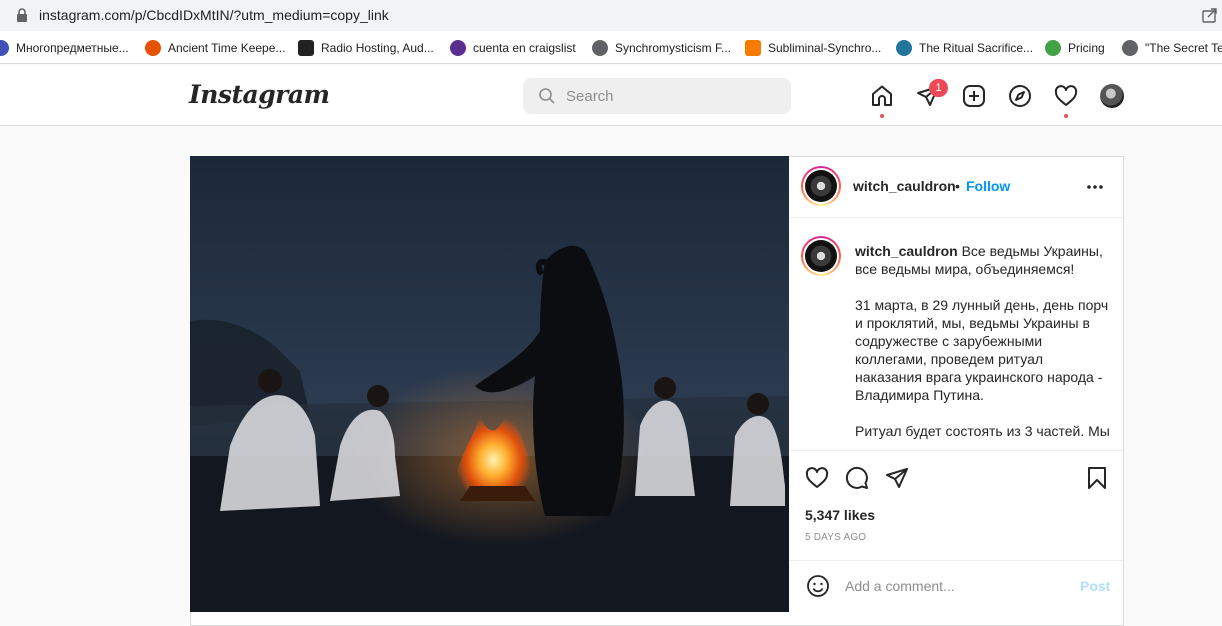  Describe the element at coordinates (906, 251) in the screenshot. I see `caption-username: witch_cauldron` at that location.